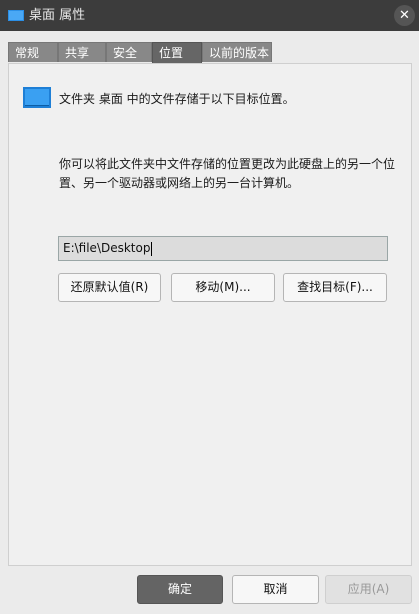 Image resolution: width=419 pixels, height=614 pixels. What do you see at coordinates (223, 248) in the screenshot?
I see `path-input: E:\file\Desktop` at bounding box center [223, 248].